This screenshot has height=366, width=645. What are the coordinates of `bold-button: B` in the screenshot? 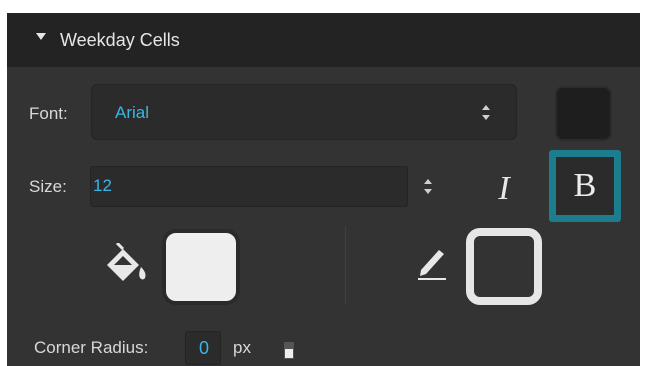 It's located at (585, 186).